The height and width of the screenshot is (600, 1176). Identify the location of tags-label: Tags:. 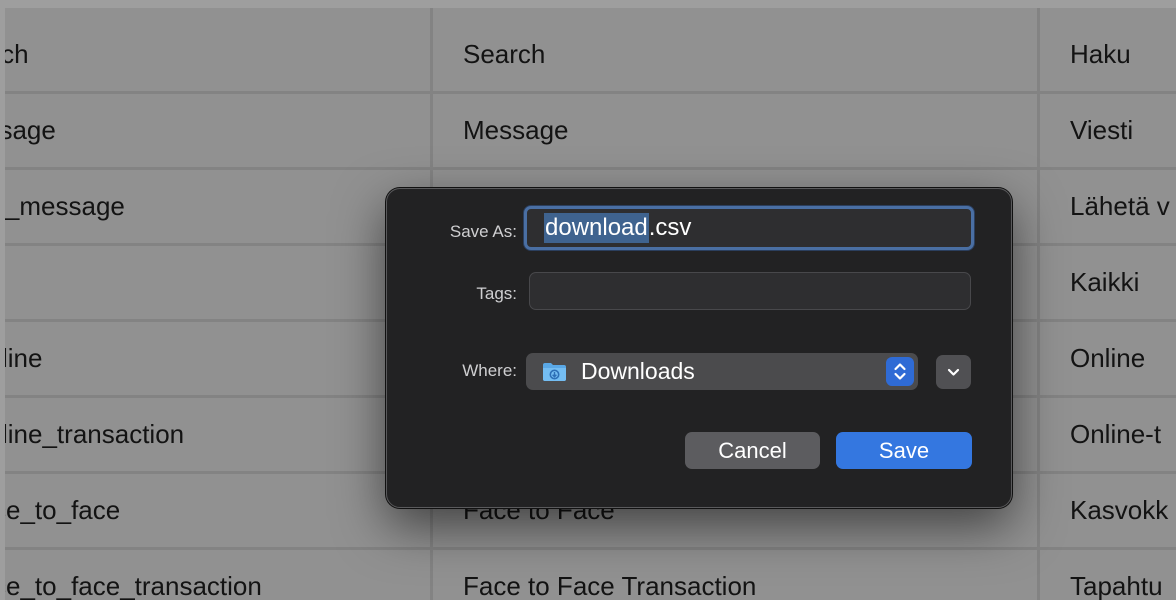
(496, 293).